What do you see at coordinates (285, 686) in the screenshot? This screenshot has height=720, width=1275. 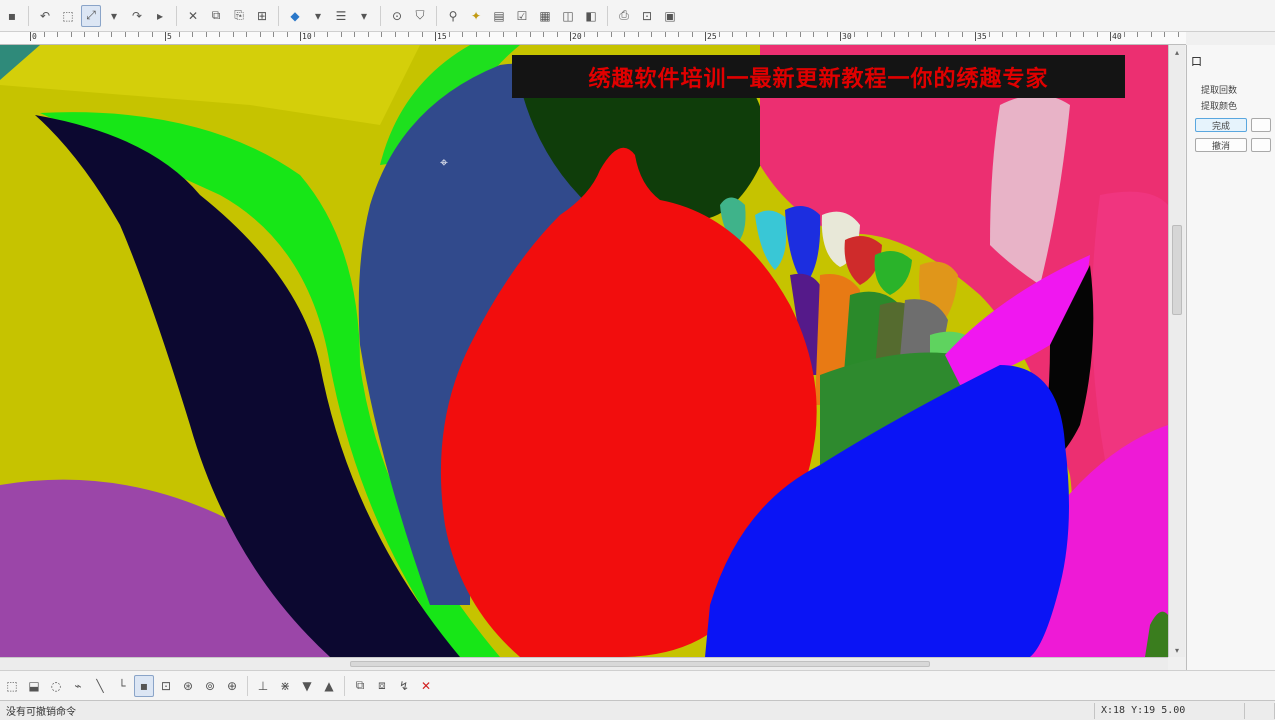 I see `distribute-icon: ⋇` at bounding box center [285, 686].